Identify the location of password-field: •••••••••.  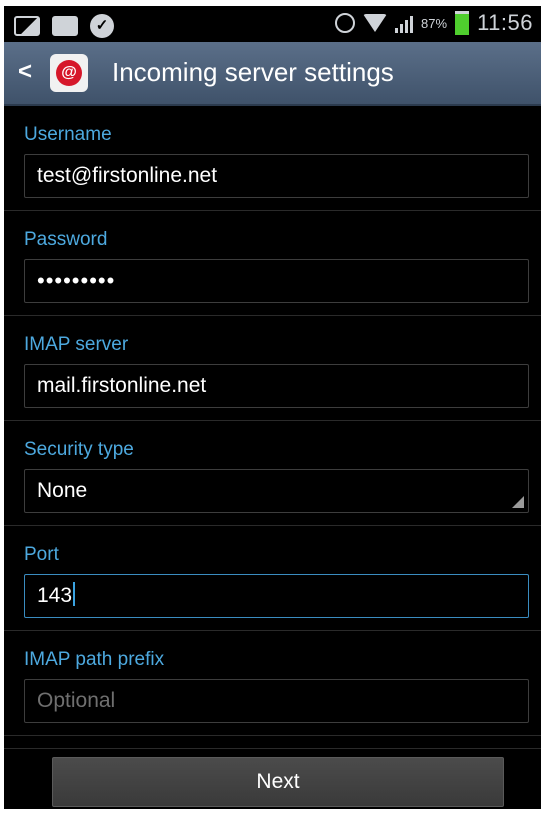
(276, 281).